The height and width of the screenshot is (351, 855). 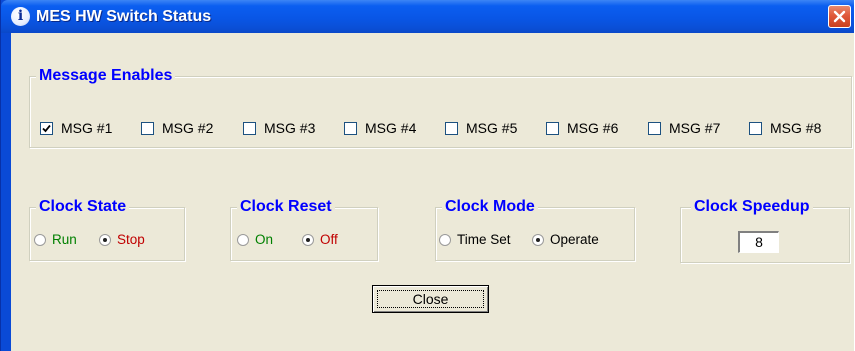 I want to click on window-close-button, so click(x=839, y=16).